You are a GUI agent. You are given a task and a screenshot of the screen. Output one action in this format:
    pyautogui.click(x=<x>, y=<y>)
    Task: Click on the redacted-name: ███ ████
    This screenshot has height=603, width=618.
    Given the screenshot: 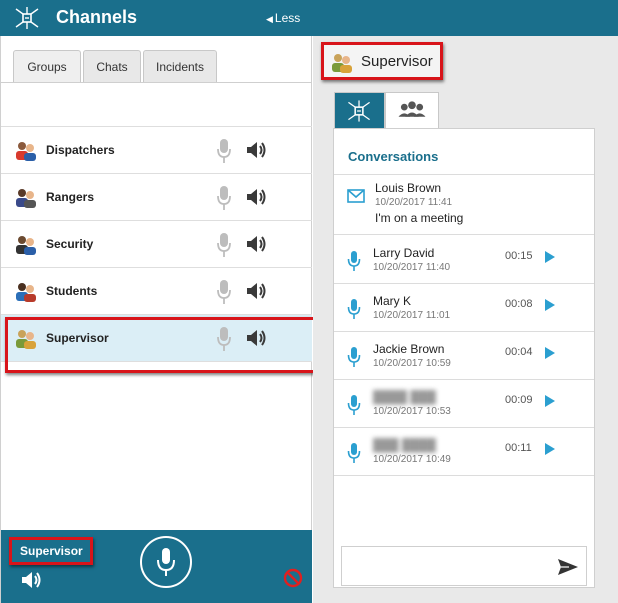 What is the action you would take?
    pyautogui.click(x=404, y=445)
    